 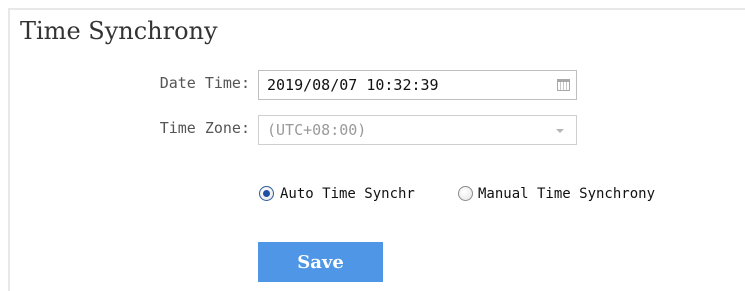 What do you see at coordinates (320, 262) in the screenshot?
I see `save-button: Save` at bounding box center [320, 262].